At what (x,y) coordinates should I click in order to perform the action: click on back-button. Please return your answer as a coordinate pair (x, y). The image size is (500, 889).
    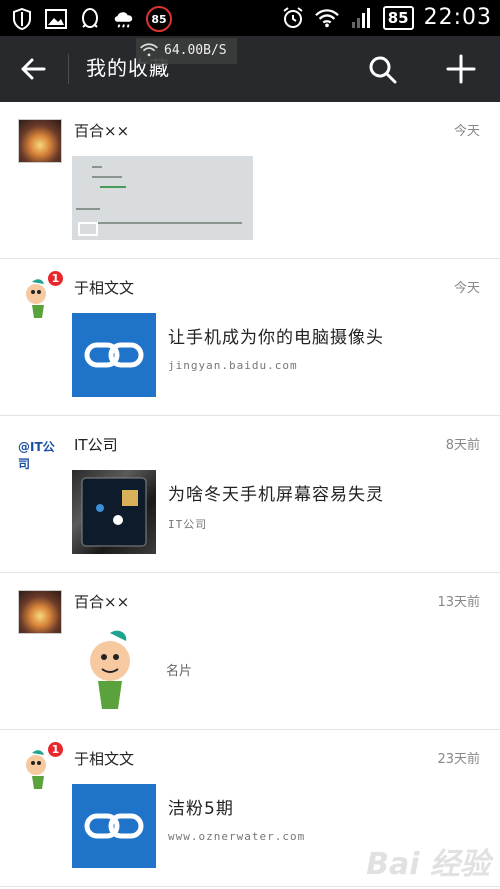
    Looking at the image, I should click on (33, 69).